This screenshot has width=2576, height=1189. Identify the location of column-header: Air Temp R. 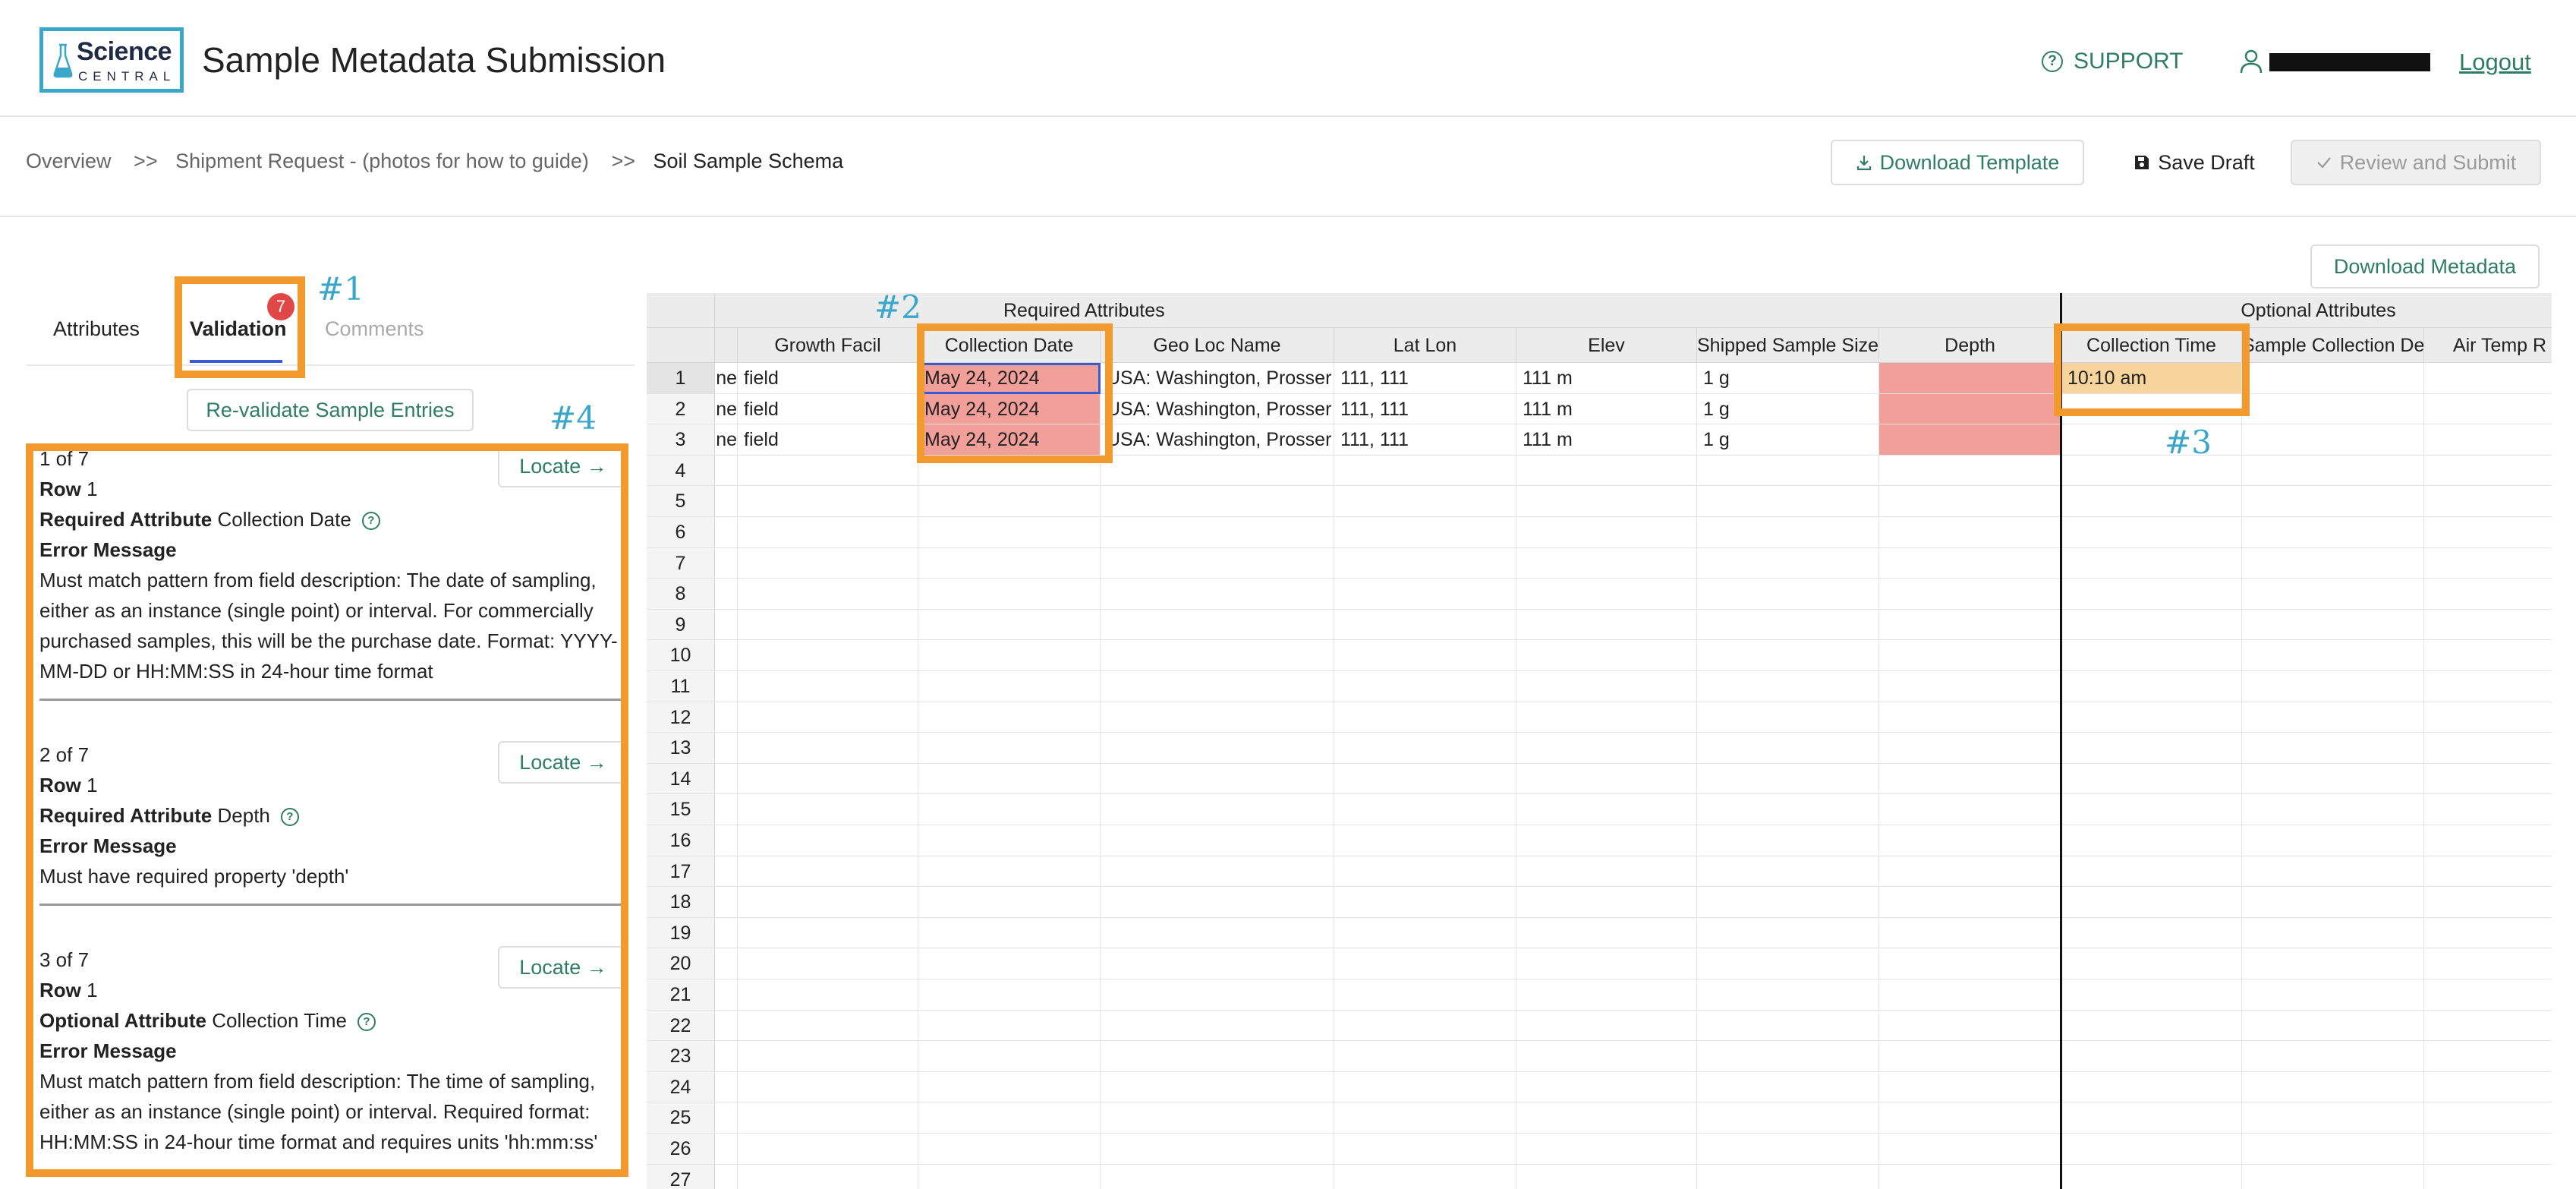
(2488, 345).